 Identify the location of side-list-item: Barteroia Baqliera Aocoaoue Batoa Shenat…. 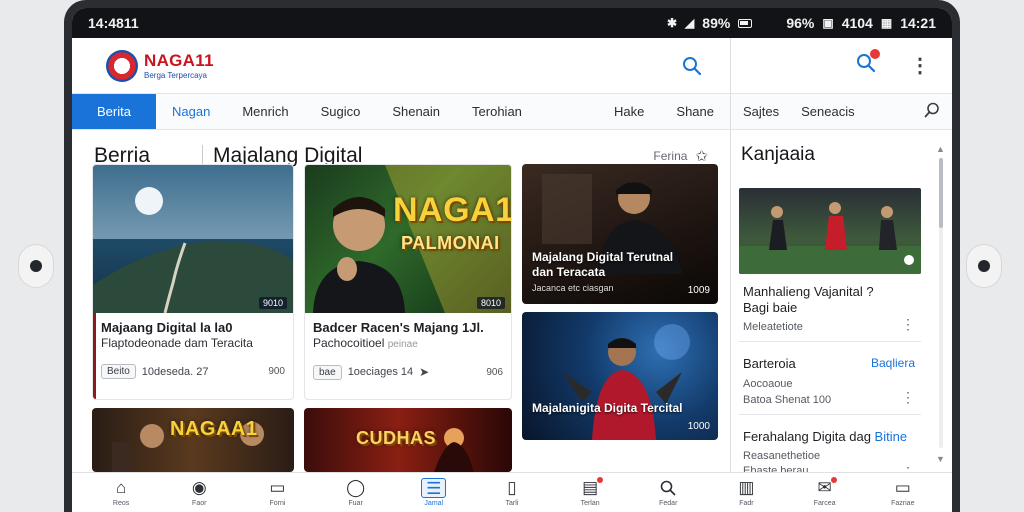
(830, 378).